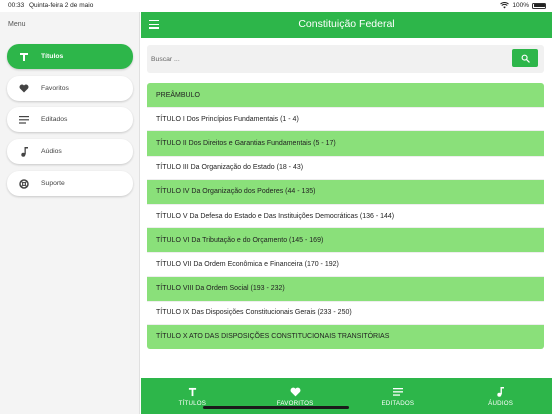  Describe the element at coordinates (16, 5) in the screenshot. I see `status-time: 00:33` at that location.